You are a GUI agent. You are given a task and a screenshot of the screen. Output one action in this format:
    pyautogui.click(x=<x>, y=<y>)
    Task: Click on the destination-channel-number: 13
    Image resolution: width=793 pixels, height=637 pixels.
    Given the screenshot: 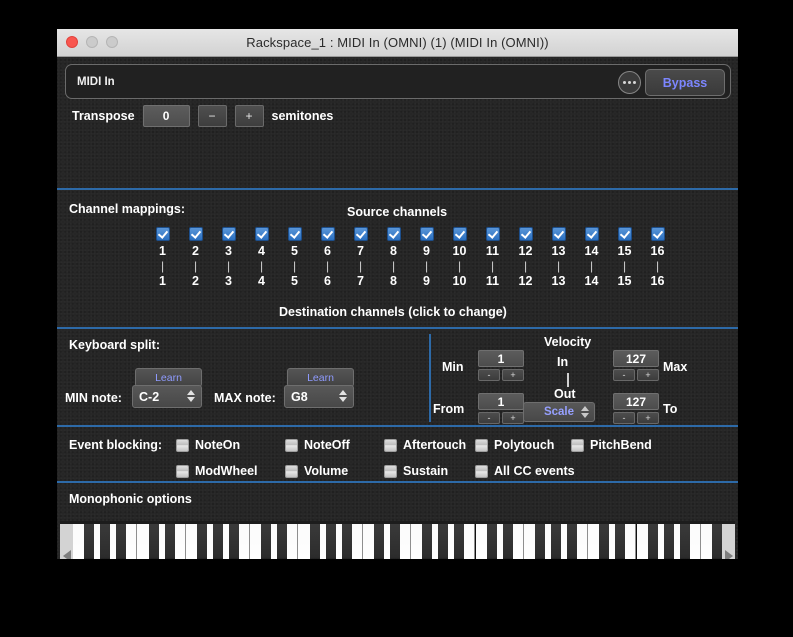 What is the action you would take?
    pyautogui.click(x=559, y=281)
    